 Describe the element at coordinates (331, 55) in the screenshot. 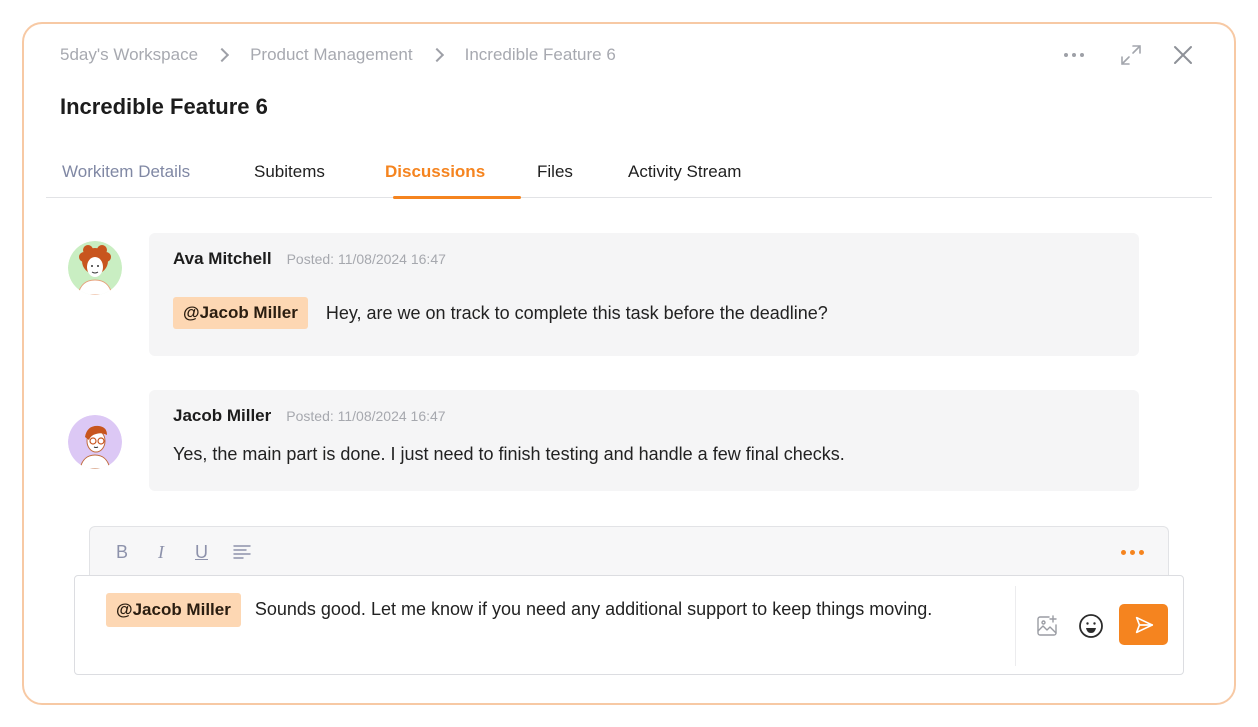

I see `breadcrumb-project: Product Management` at that location.